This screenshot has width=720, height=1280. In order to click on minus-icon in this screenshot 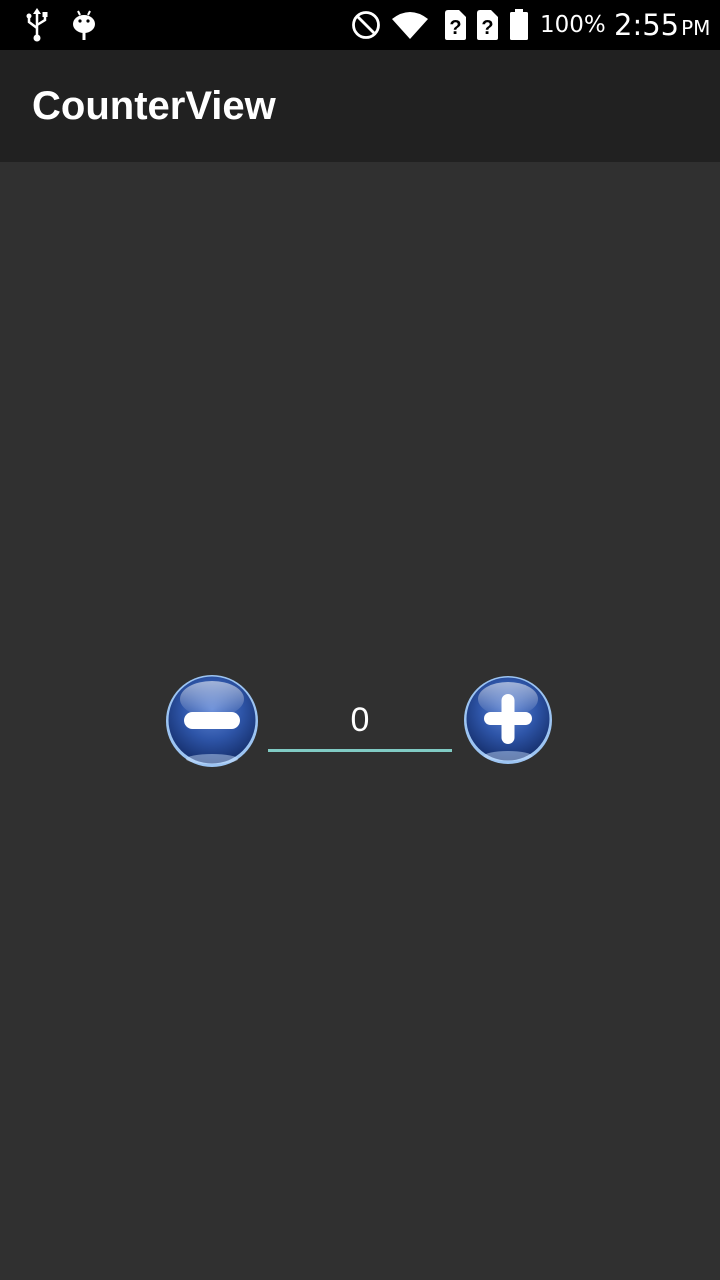, I will do `click(212, 721)`.